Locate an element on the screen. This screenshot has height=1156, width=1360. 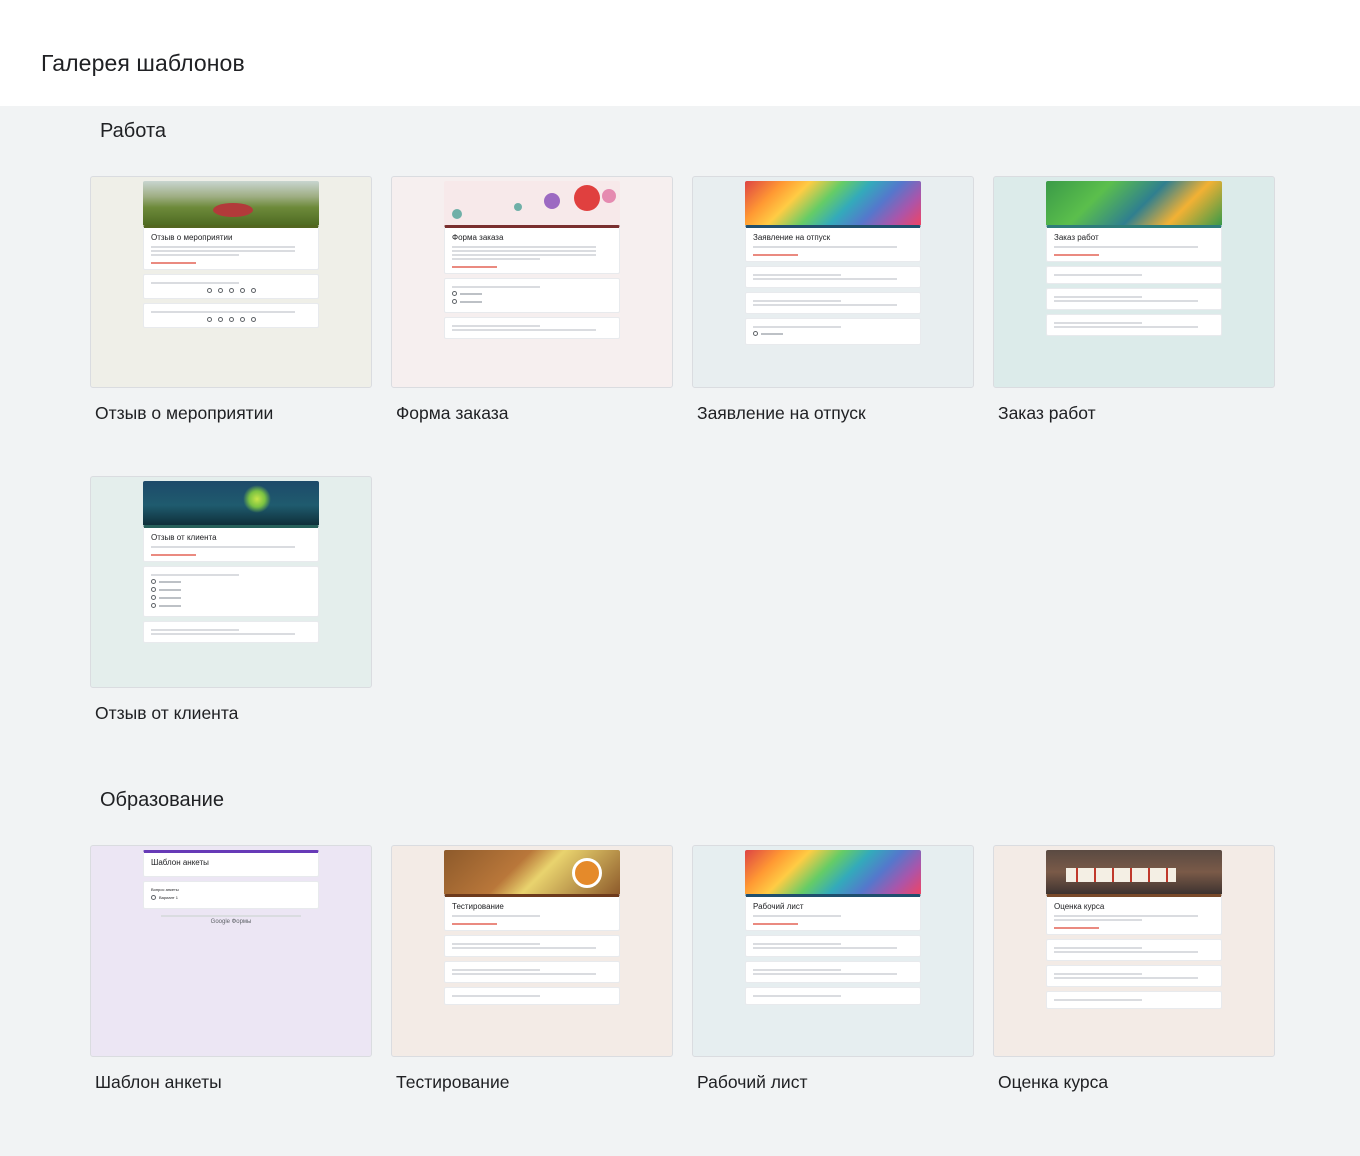
template-thumbnail: Отзыв от клиента is located at coordinates (231, 582).